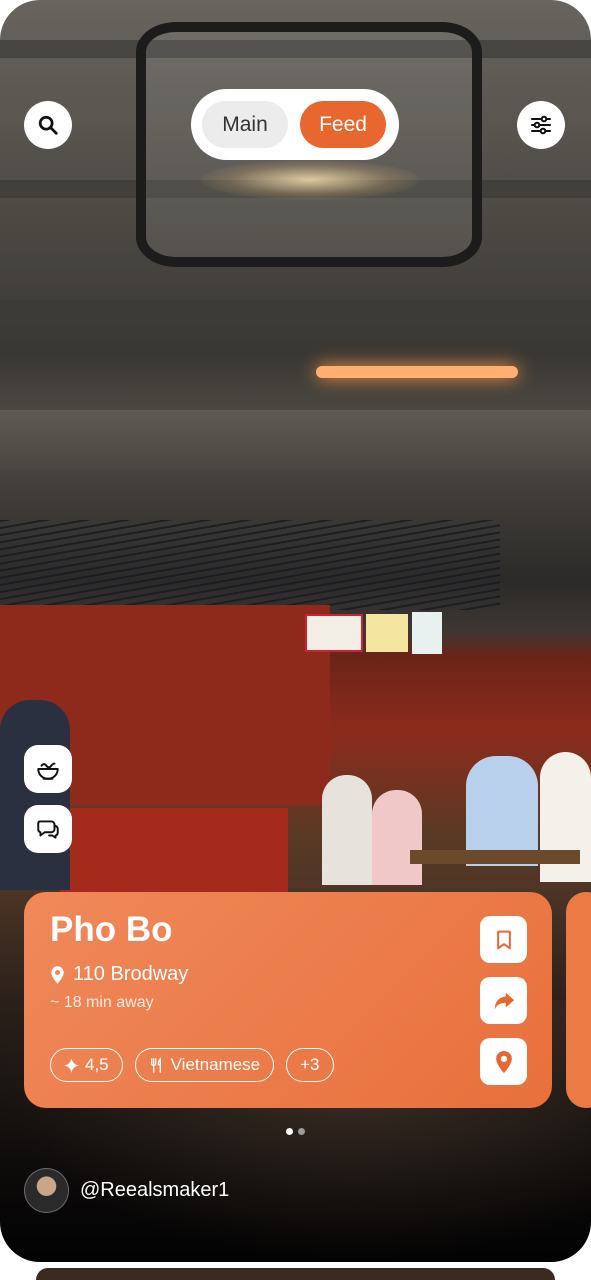  I want to click on food-bowl-icon, so click(48, 771).